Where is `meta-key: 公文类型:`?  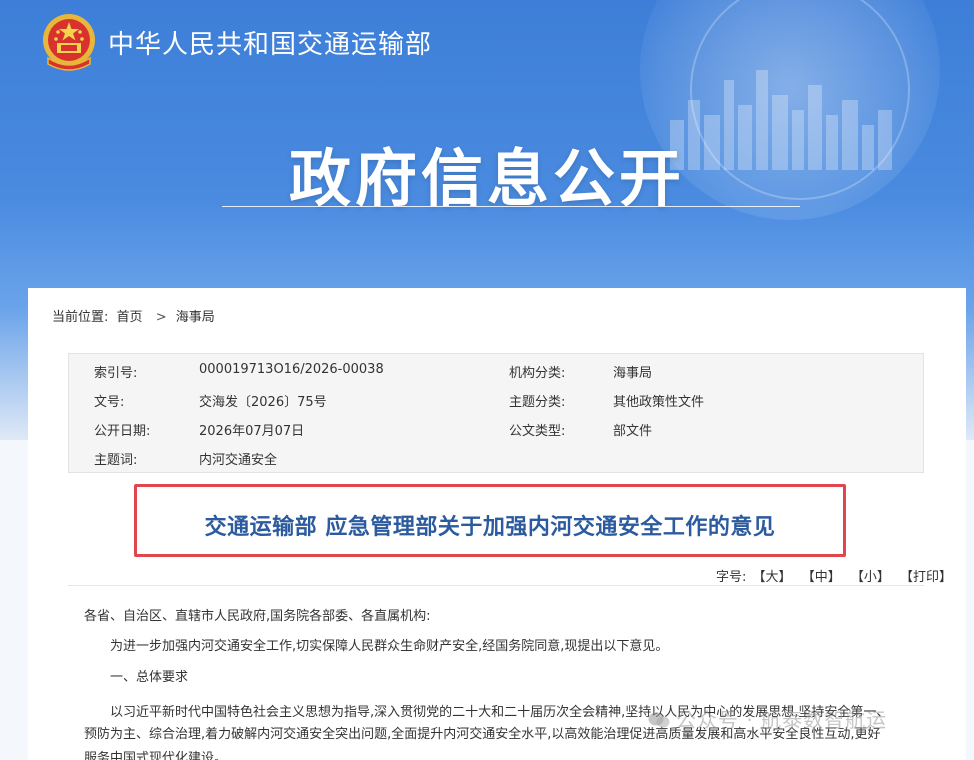
meta-key: 公文类型: is located at coordinates (537, 431).